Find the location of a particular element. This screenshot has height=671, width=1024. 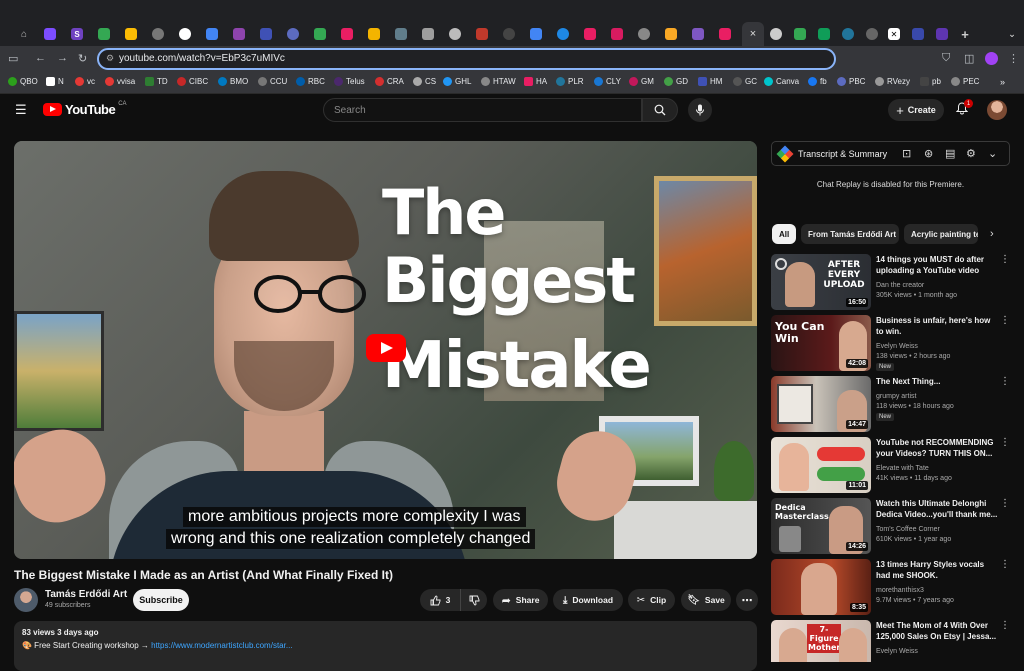

save-button: 🔖︎ Save is located at coordinates (706, 600).